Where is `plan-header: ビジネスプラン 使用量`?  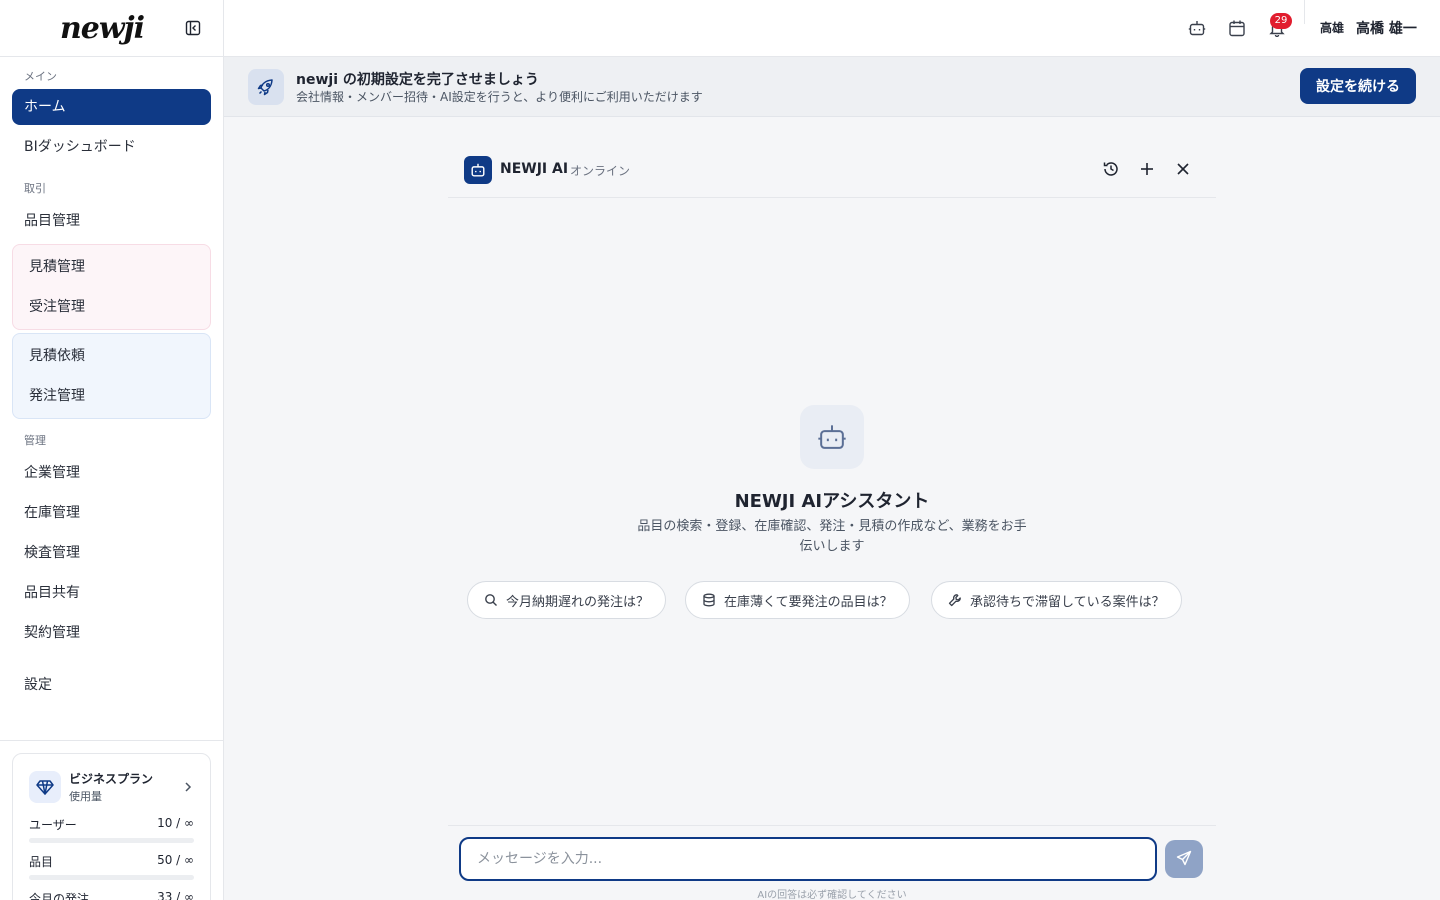 plan-header: ビジネスプラン 使用量 is located at coordinates (111, 787).